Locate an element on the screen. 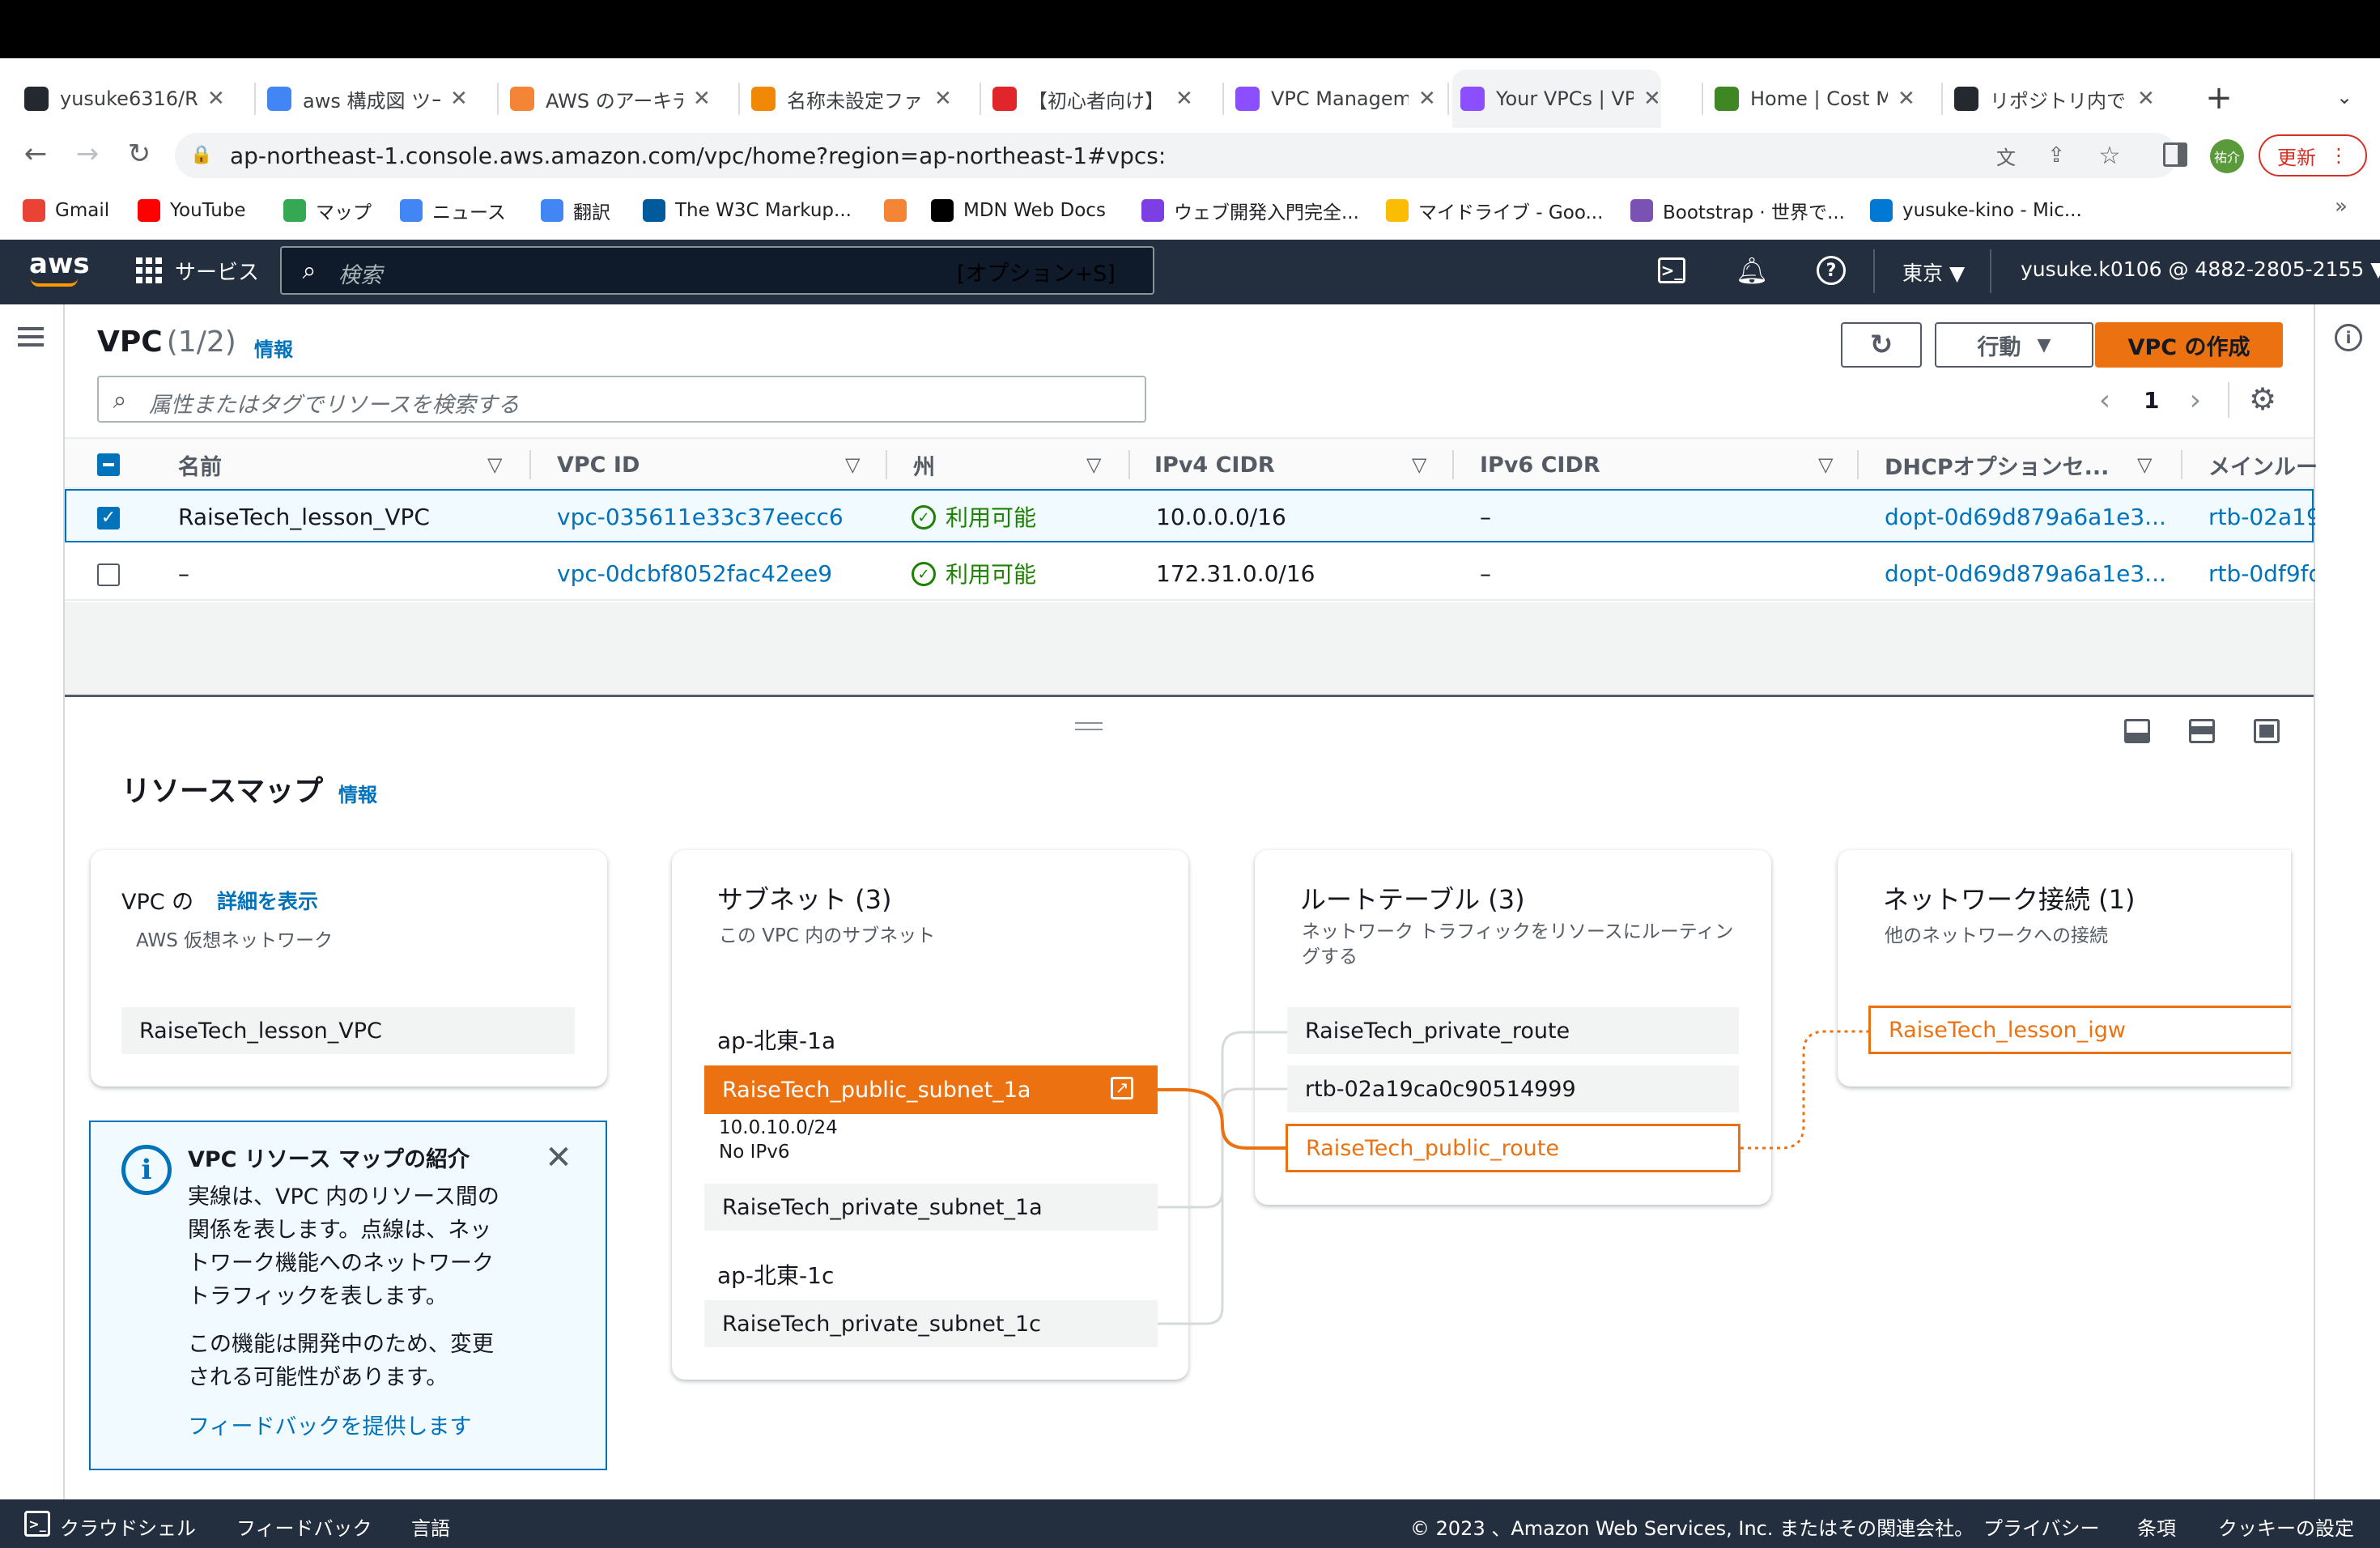  footer-language: 言語 is located at coordinates (431, 1527).